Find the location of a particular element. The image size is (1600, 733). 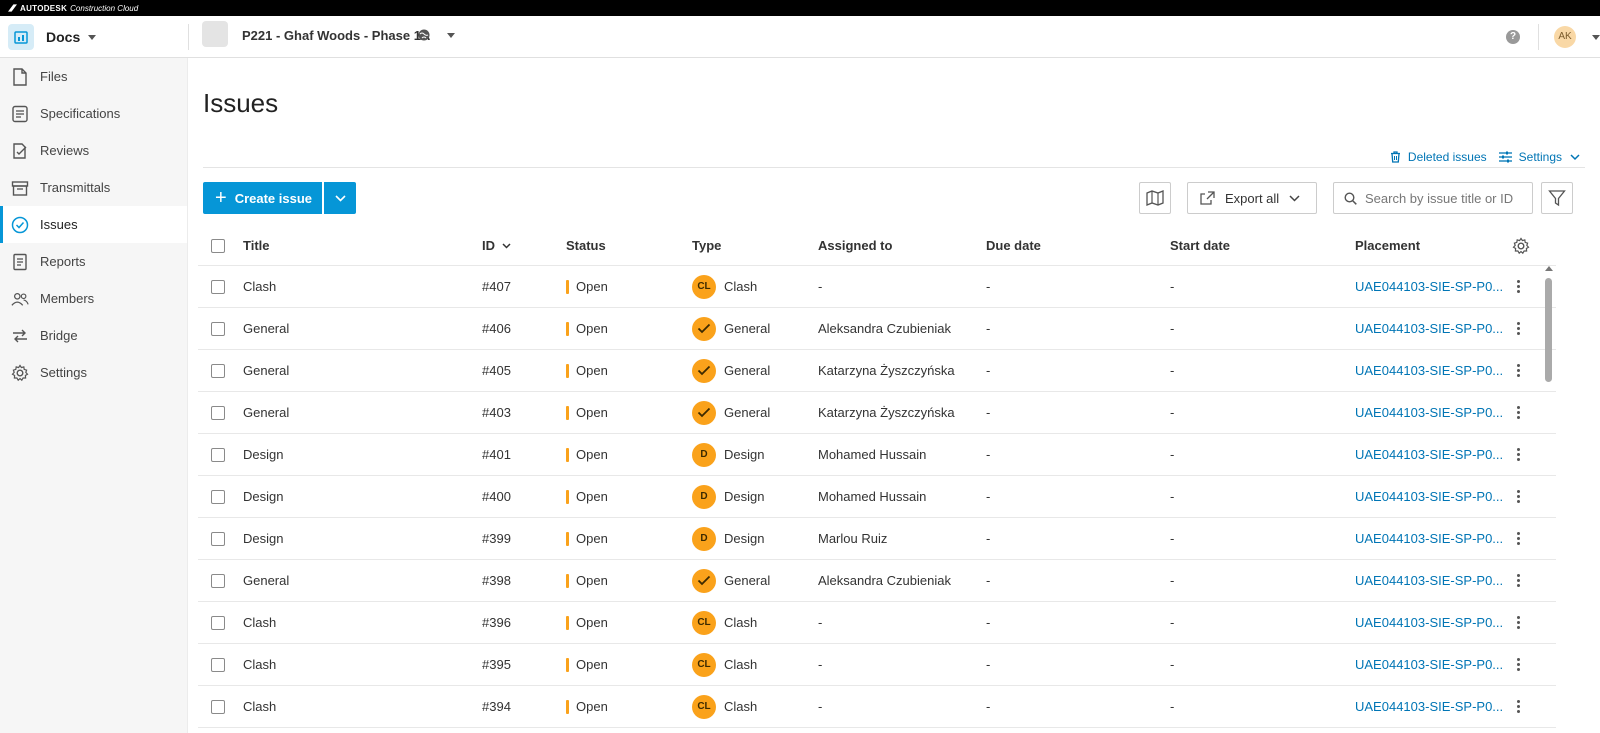

table-scrollbar is located at coordinates (1548, 499).